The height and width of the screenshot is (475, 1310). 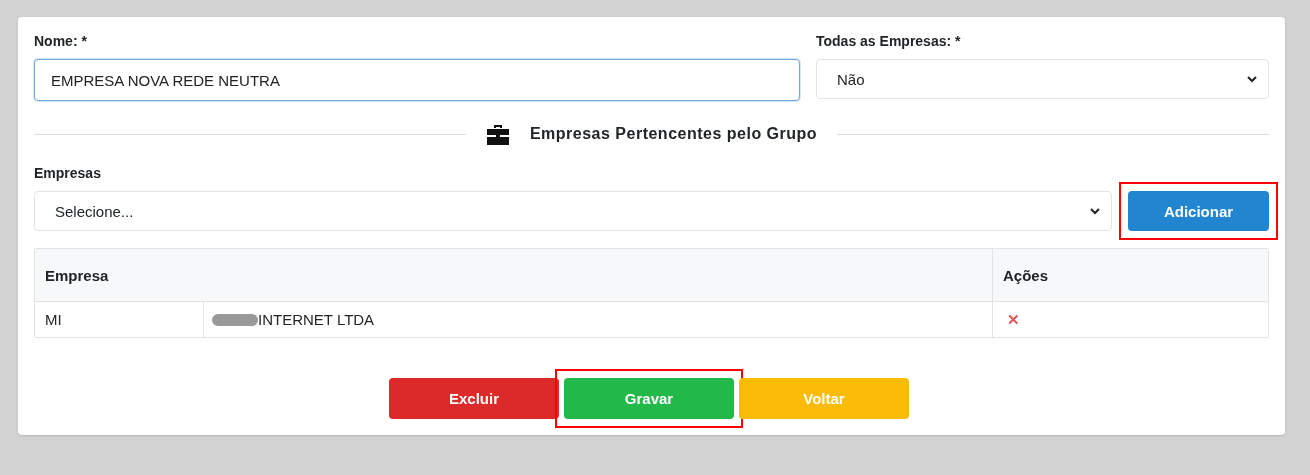 I want to click on field-label: Empresas, so click(x=68, y=174).